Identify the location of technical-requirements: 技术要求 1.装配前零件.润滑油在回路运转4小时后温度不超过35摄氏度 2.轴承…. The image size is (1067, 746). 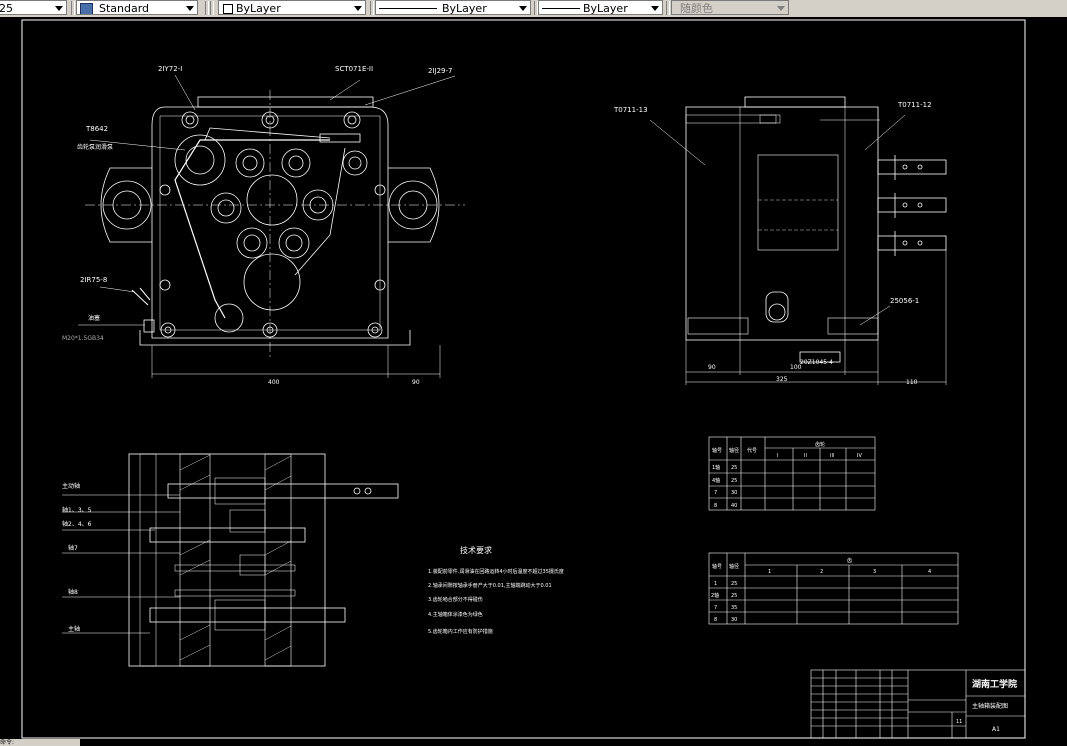
(496, 590).